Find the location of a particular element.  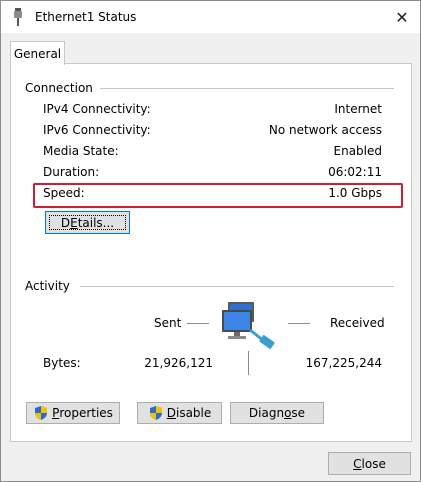

close-icon: ✕ is located at coordinates (402, 17).